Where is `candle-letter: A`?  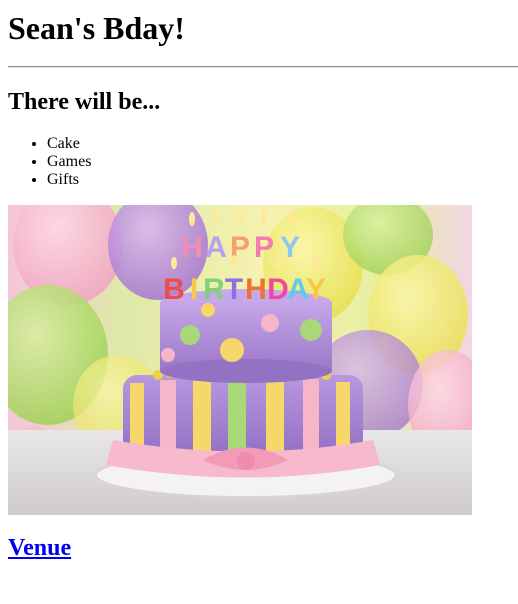
candle-letter: A is located at coordinates (216, 247).